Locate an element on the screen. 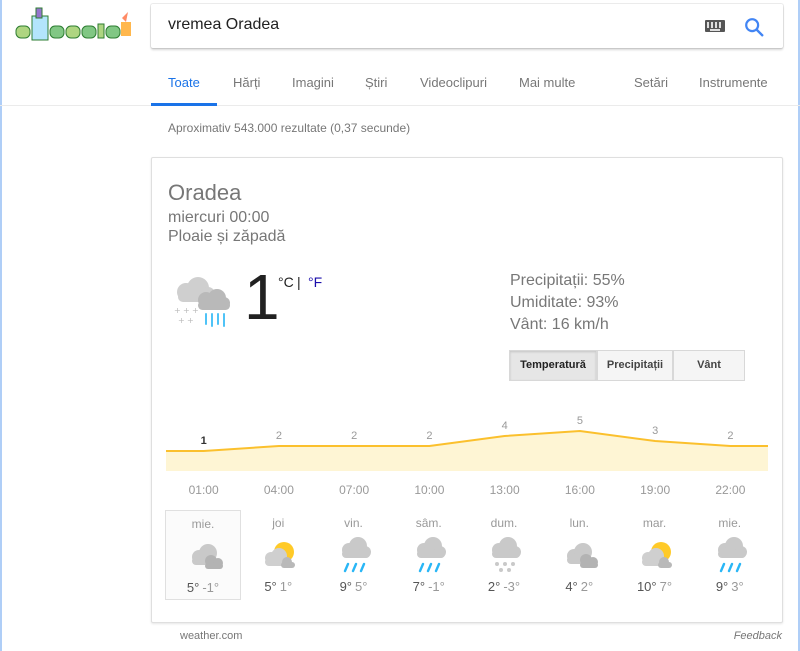  rain-and-snow-icon: + + + + + is located at coordinates (202, 302).